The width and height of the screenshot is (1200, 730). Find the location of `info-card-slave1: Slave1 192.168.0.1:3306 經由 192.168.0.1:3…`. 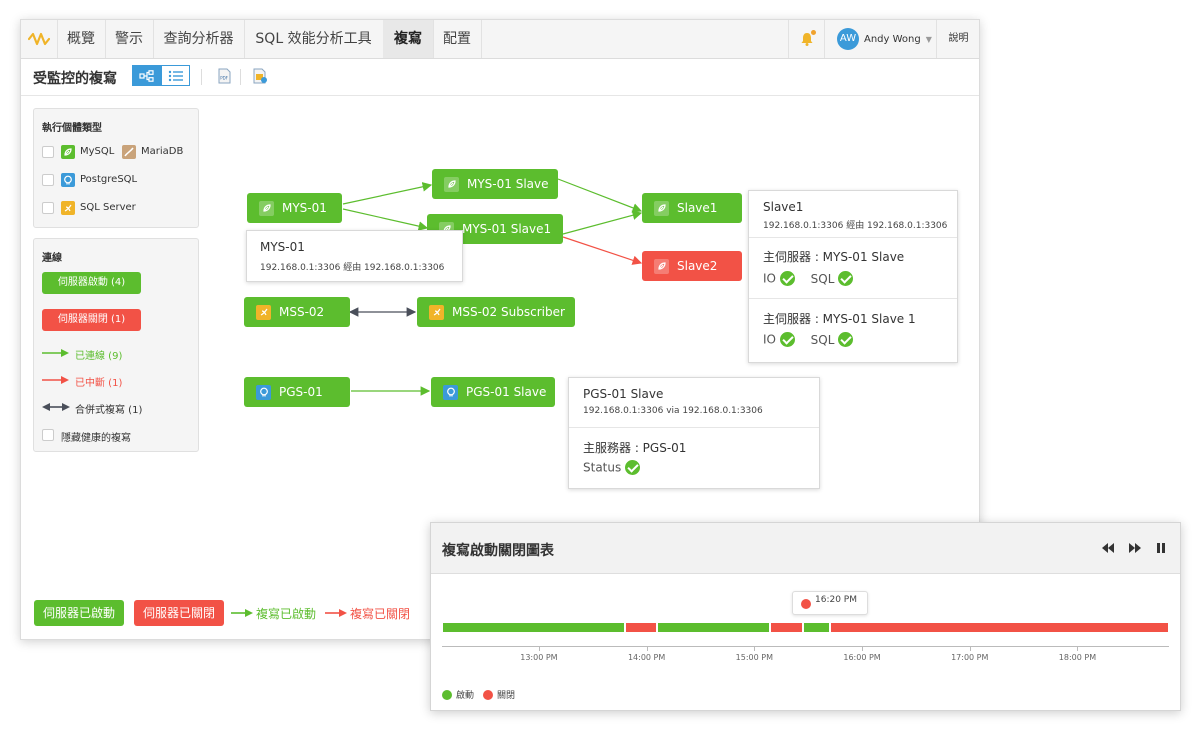

info-card-slave1: Slave1 192.168.0.1:3306 經由 192.168.0.1:3… is located at coordinates (853, 276).